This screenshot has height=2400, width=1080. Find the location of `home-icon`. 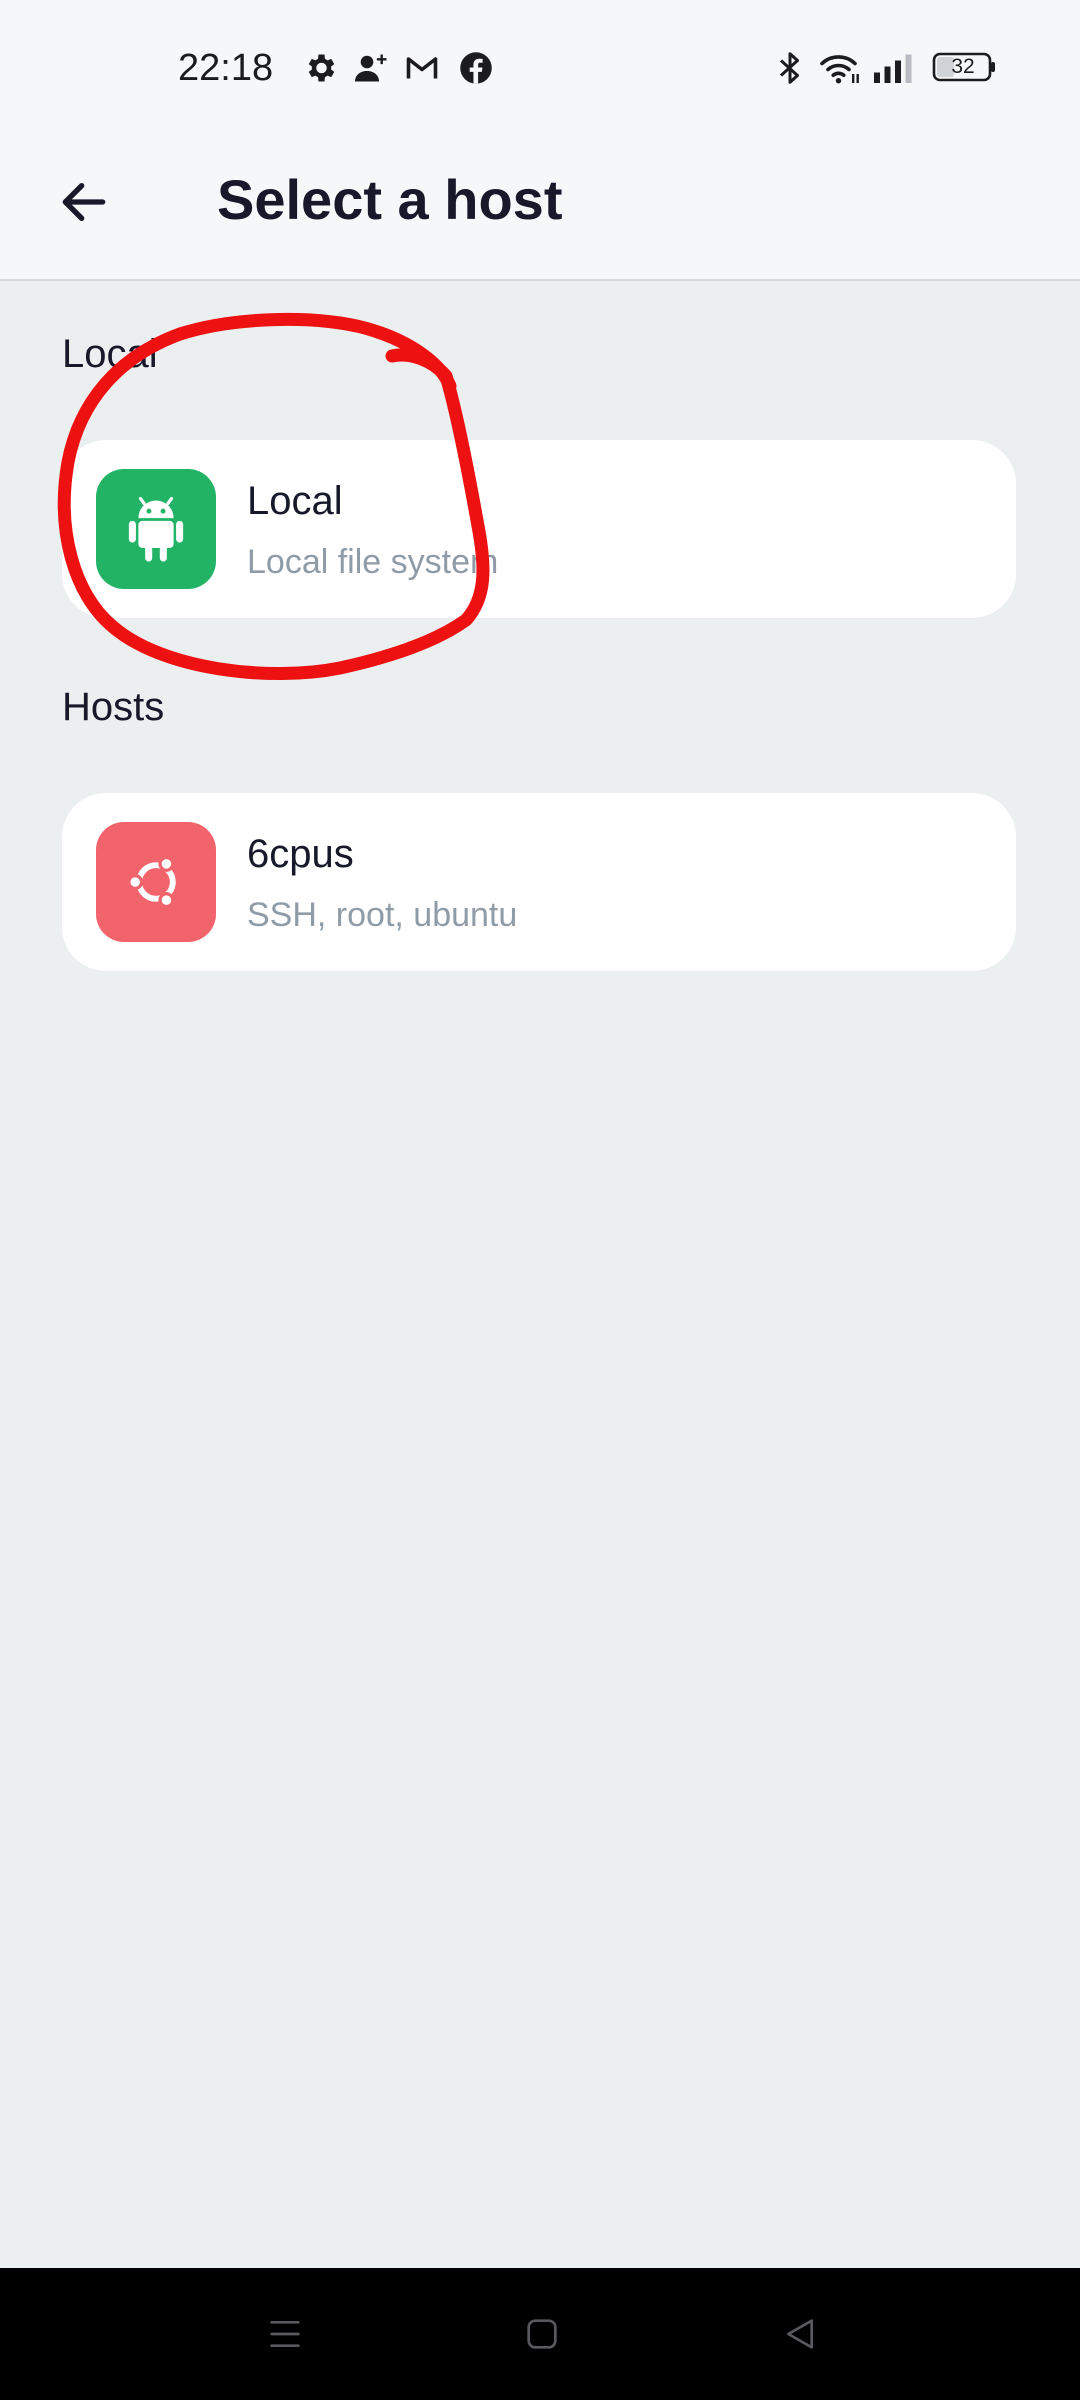

home-icon is located at coordinates (542, 2334).